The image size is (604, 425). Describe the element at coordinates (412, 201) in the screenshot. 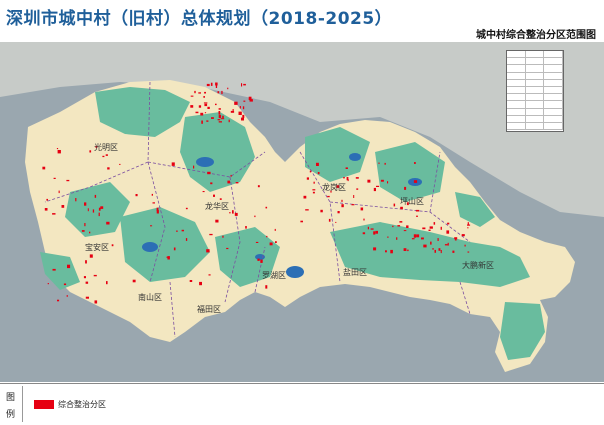

I see `district-label-pingshan: 坪山区` at that location.